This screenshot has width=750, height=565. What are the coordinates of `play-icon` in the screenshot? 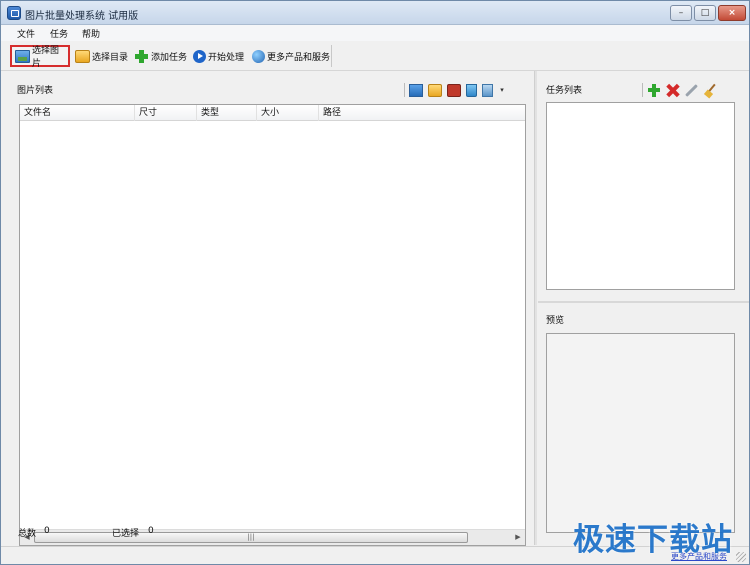 It's located at (199, 56).